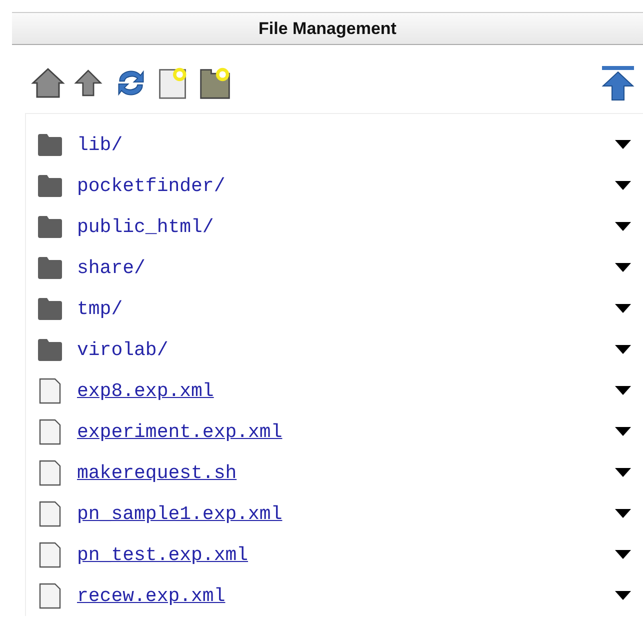 Image resolution: width=643 pixels, height=619 pixels. Describe the element at coordinates (48, 83) in the screenshot. I see `home-icon` at that location.